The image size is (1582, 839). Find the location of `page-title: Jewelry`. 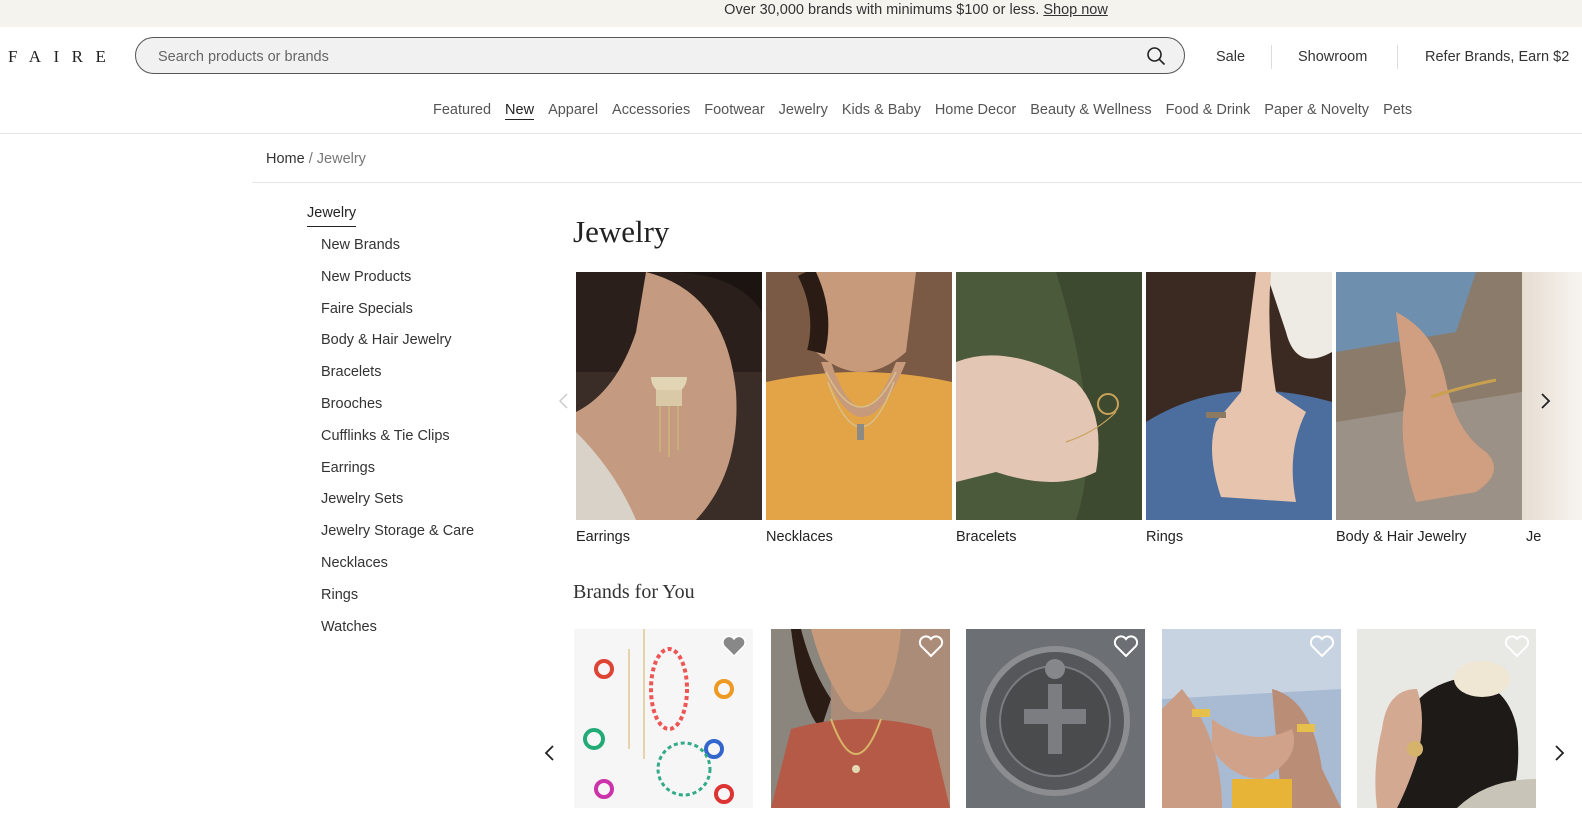

page-title: Jewelry is located at coordinates (621, 231).